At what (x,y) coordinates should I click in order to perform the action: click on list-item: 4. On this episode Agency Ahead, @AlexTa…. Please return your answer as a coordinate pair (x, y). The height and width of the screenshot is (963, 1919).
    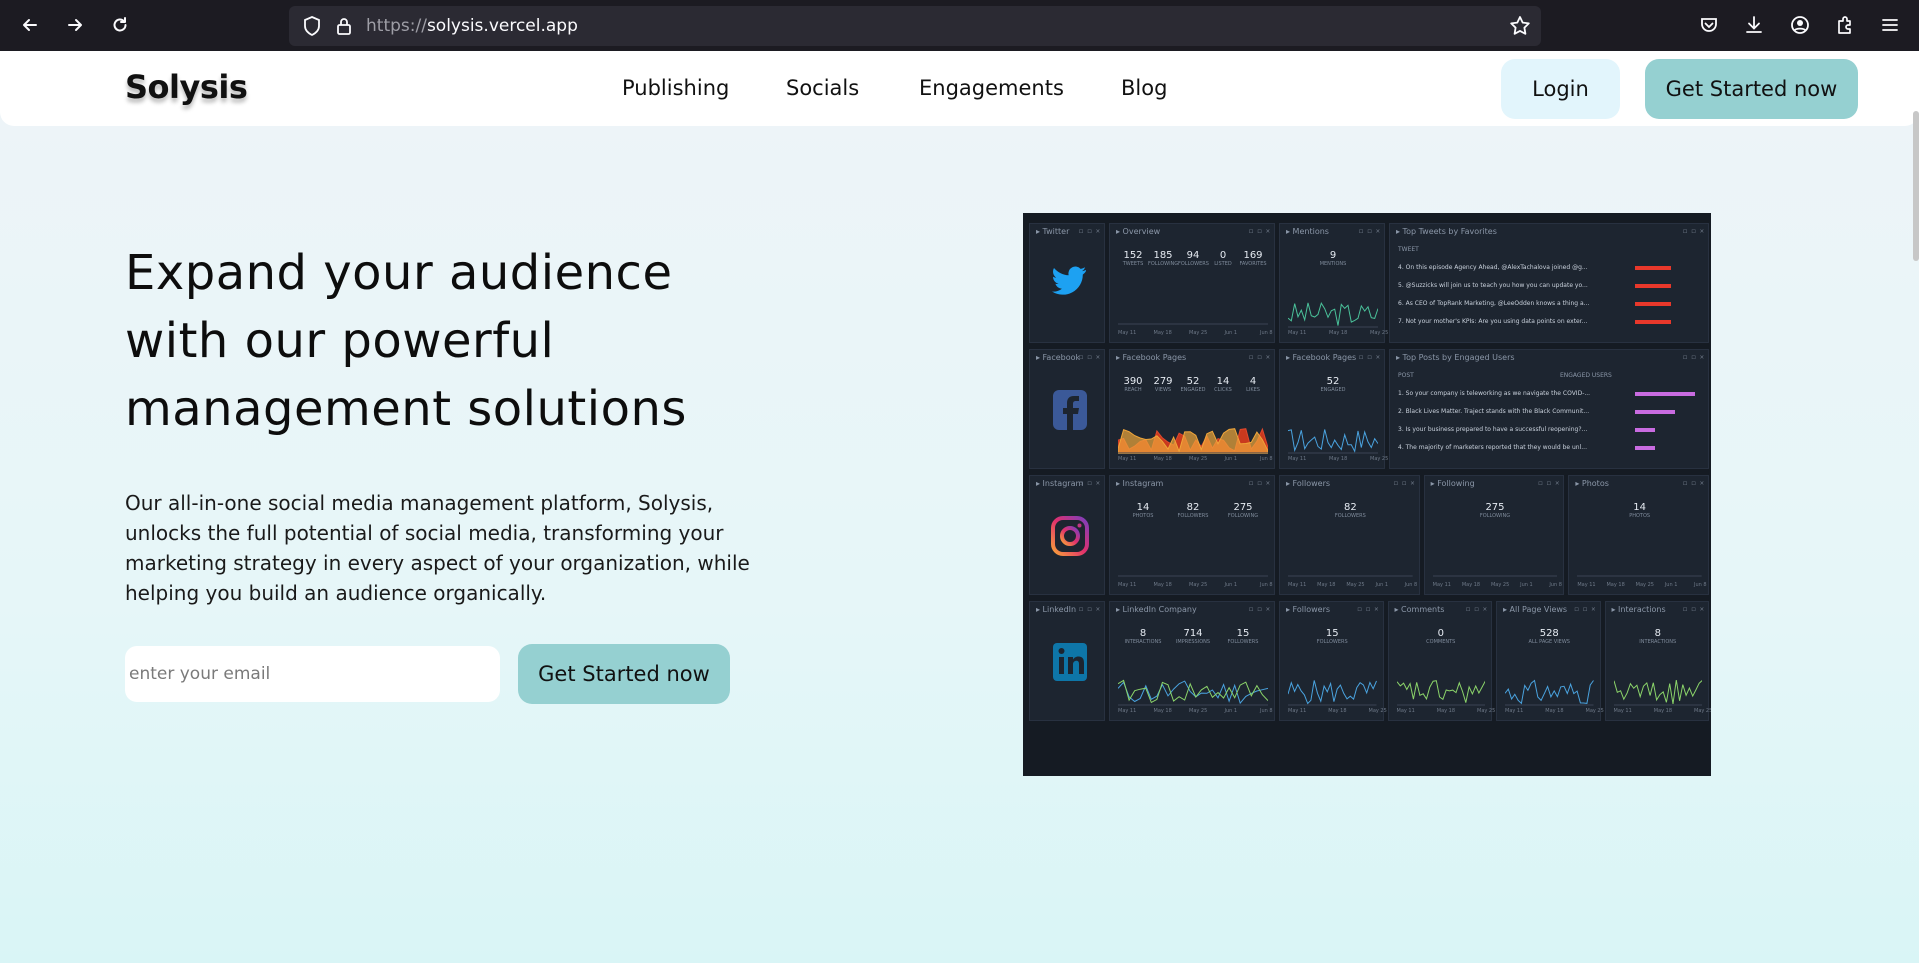
    Looking at the image, I should click on (1493, 267).